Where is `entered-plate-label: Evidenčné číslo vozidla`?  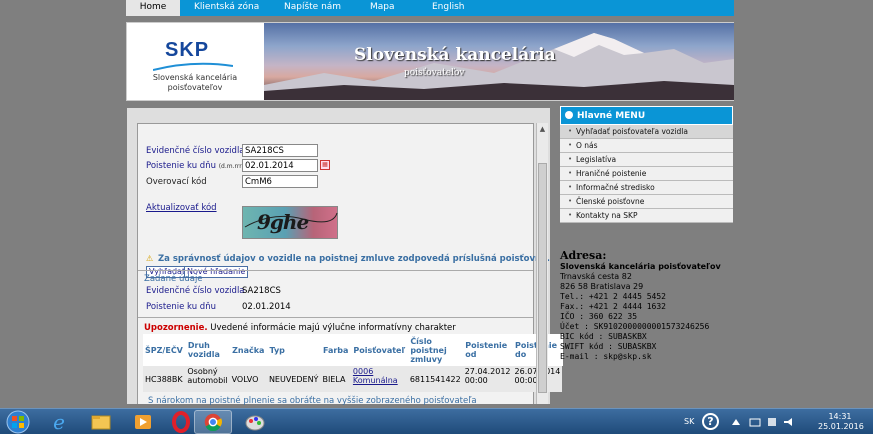 entered-plate-label: Evidenčné číslo vozidla is located at coordinates (195, 291).